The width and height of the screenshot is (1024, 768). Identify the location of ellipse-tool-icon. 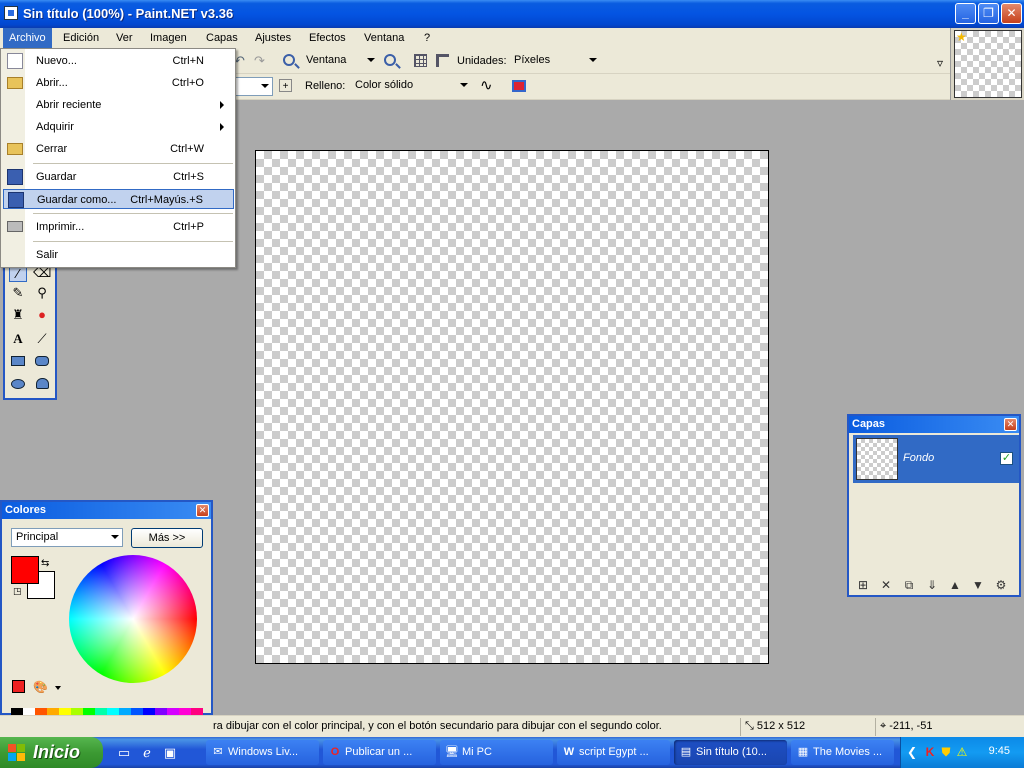
(18, 385).